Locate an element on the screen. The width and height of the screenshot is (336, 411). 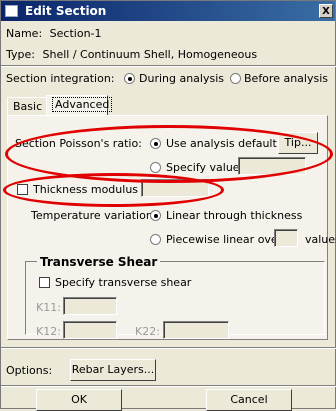
temperature-piecewise-radio is located at coordinates (155, 239).